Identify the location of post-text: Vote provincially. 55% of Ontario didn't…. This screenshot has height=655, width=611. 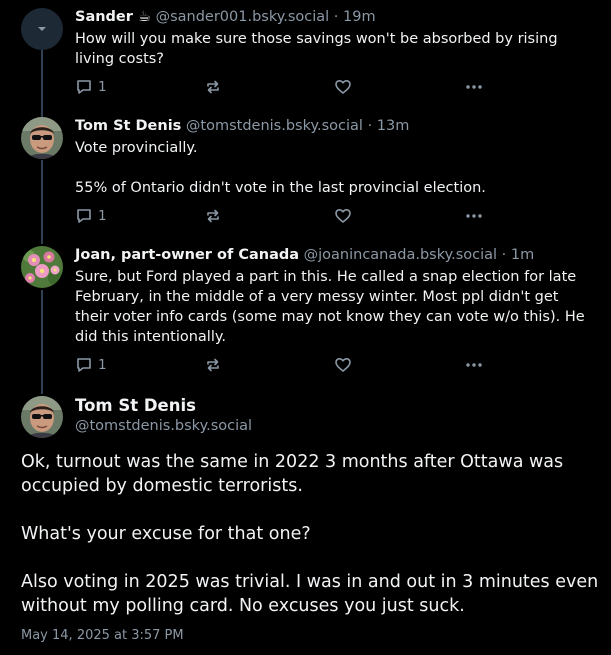
(335, 168).